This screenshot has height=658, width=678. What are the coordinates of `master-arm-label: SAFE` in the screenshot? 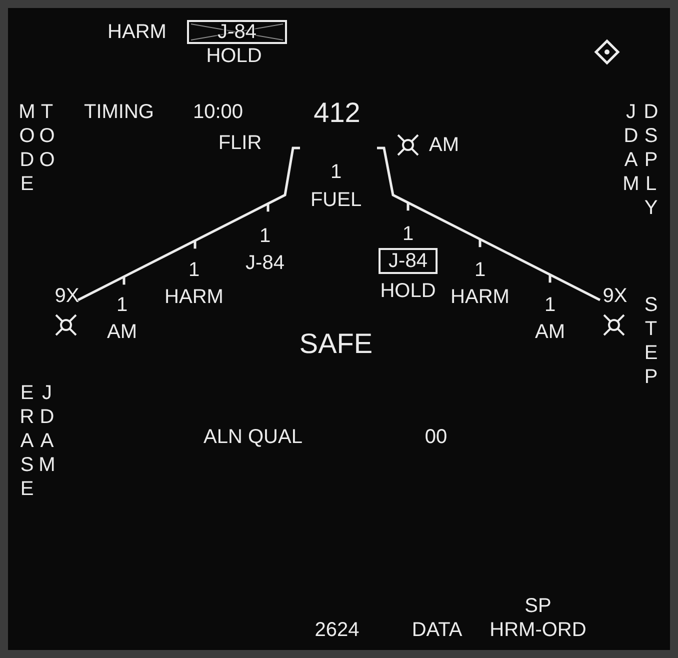 It's located at (336, 344).